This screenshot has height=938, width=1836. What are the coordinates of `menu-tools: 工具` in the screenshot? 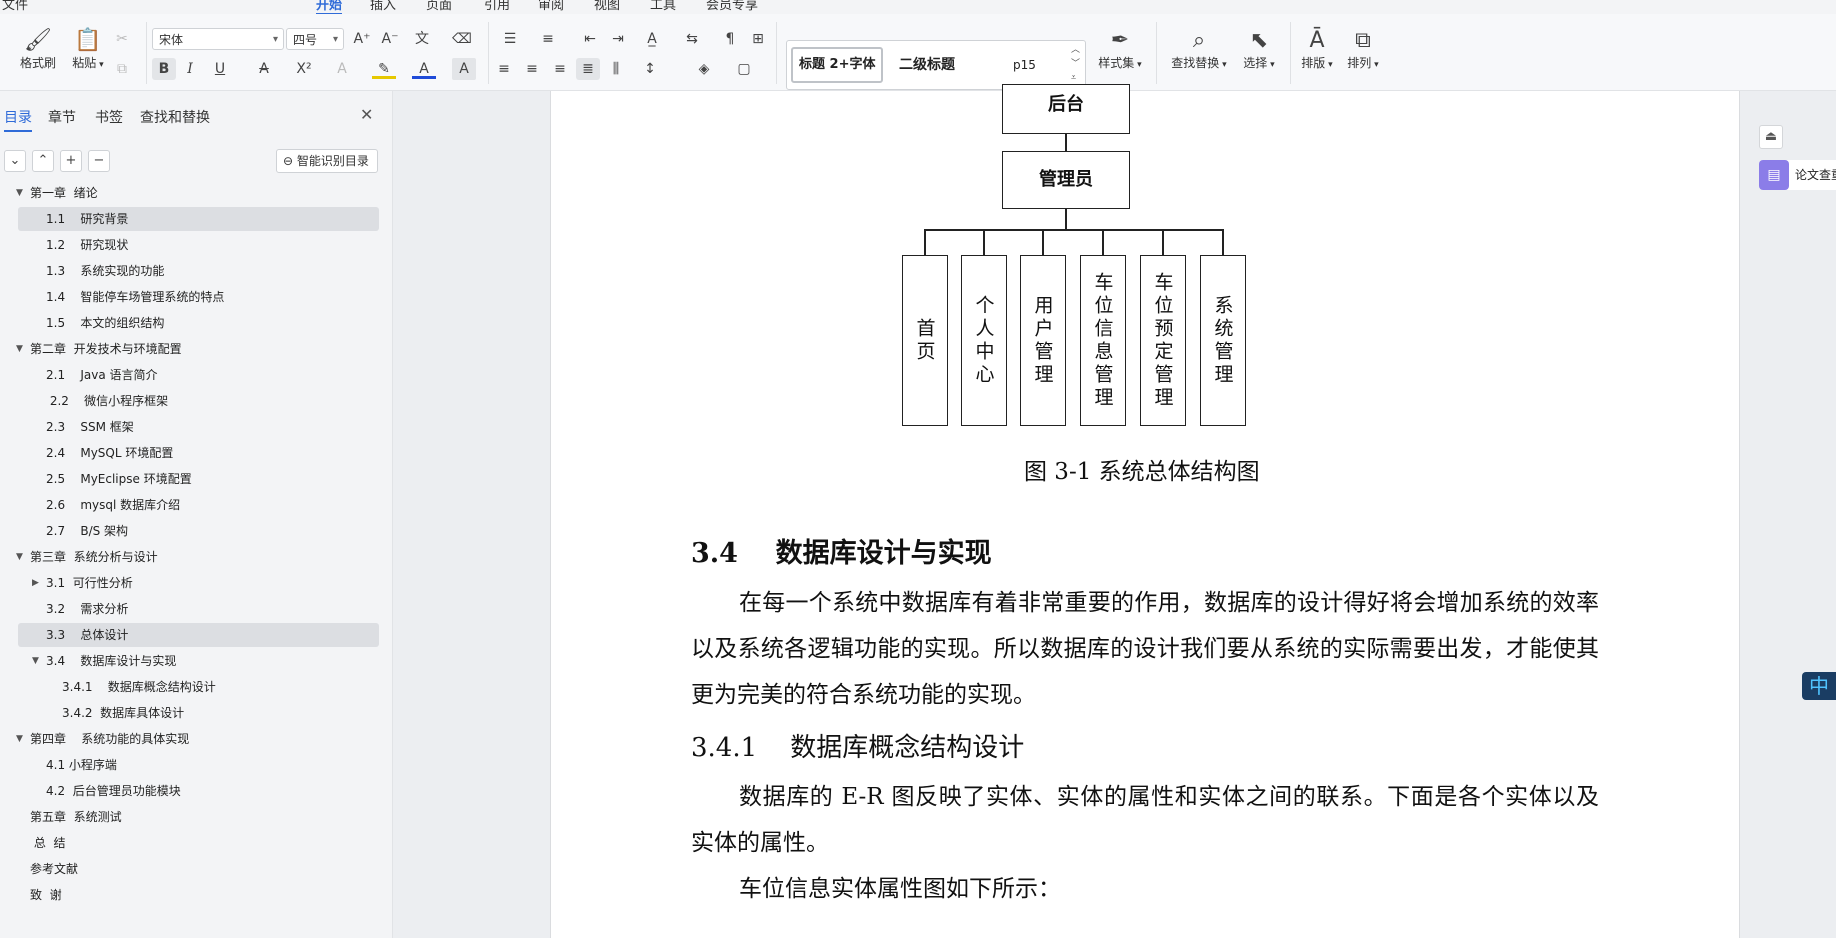 It's located at (663, 6).